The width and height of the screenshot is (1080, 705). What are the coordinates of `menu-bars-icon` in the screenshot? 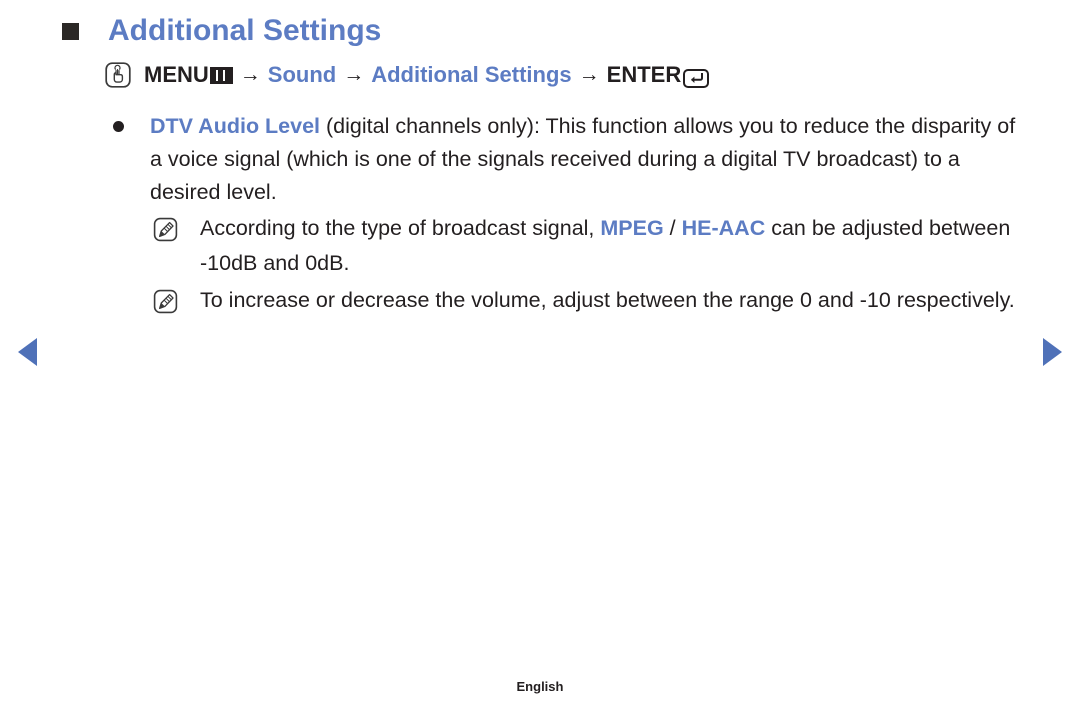 It's located at (221, 75).